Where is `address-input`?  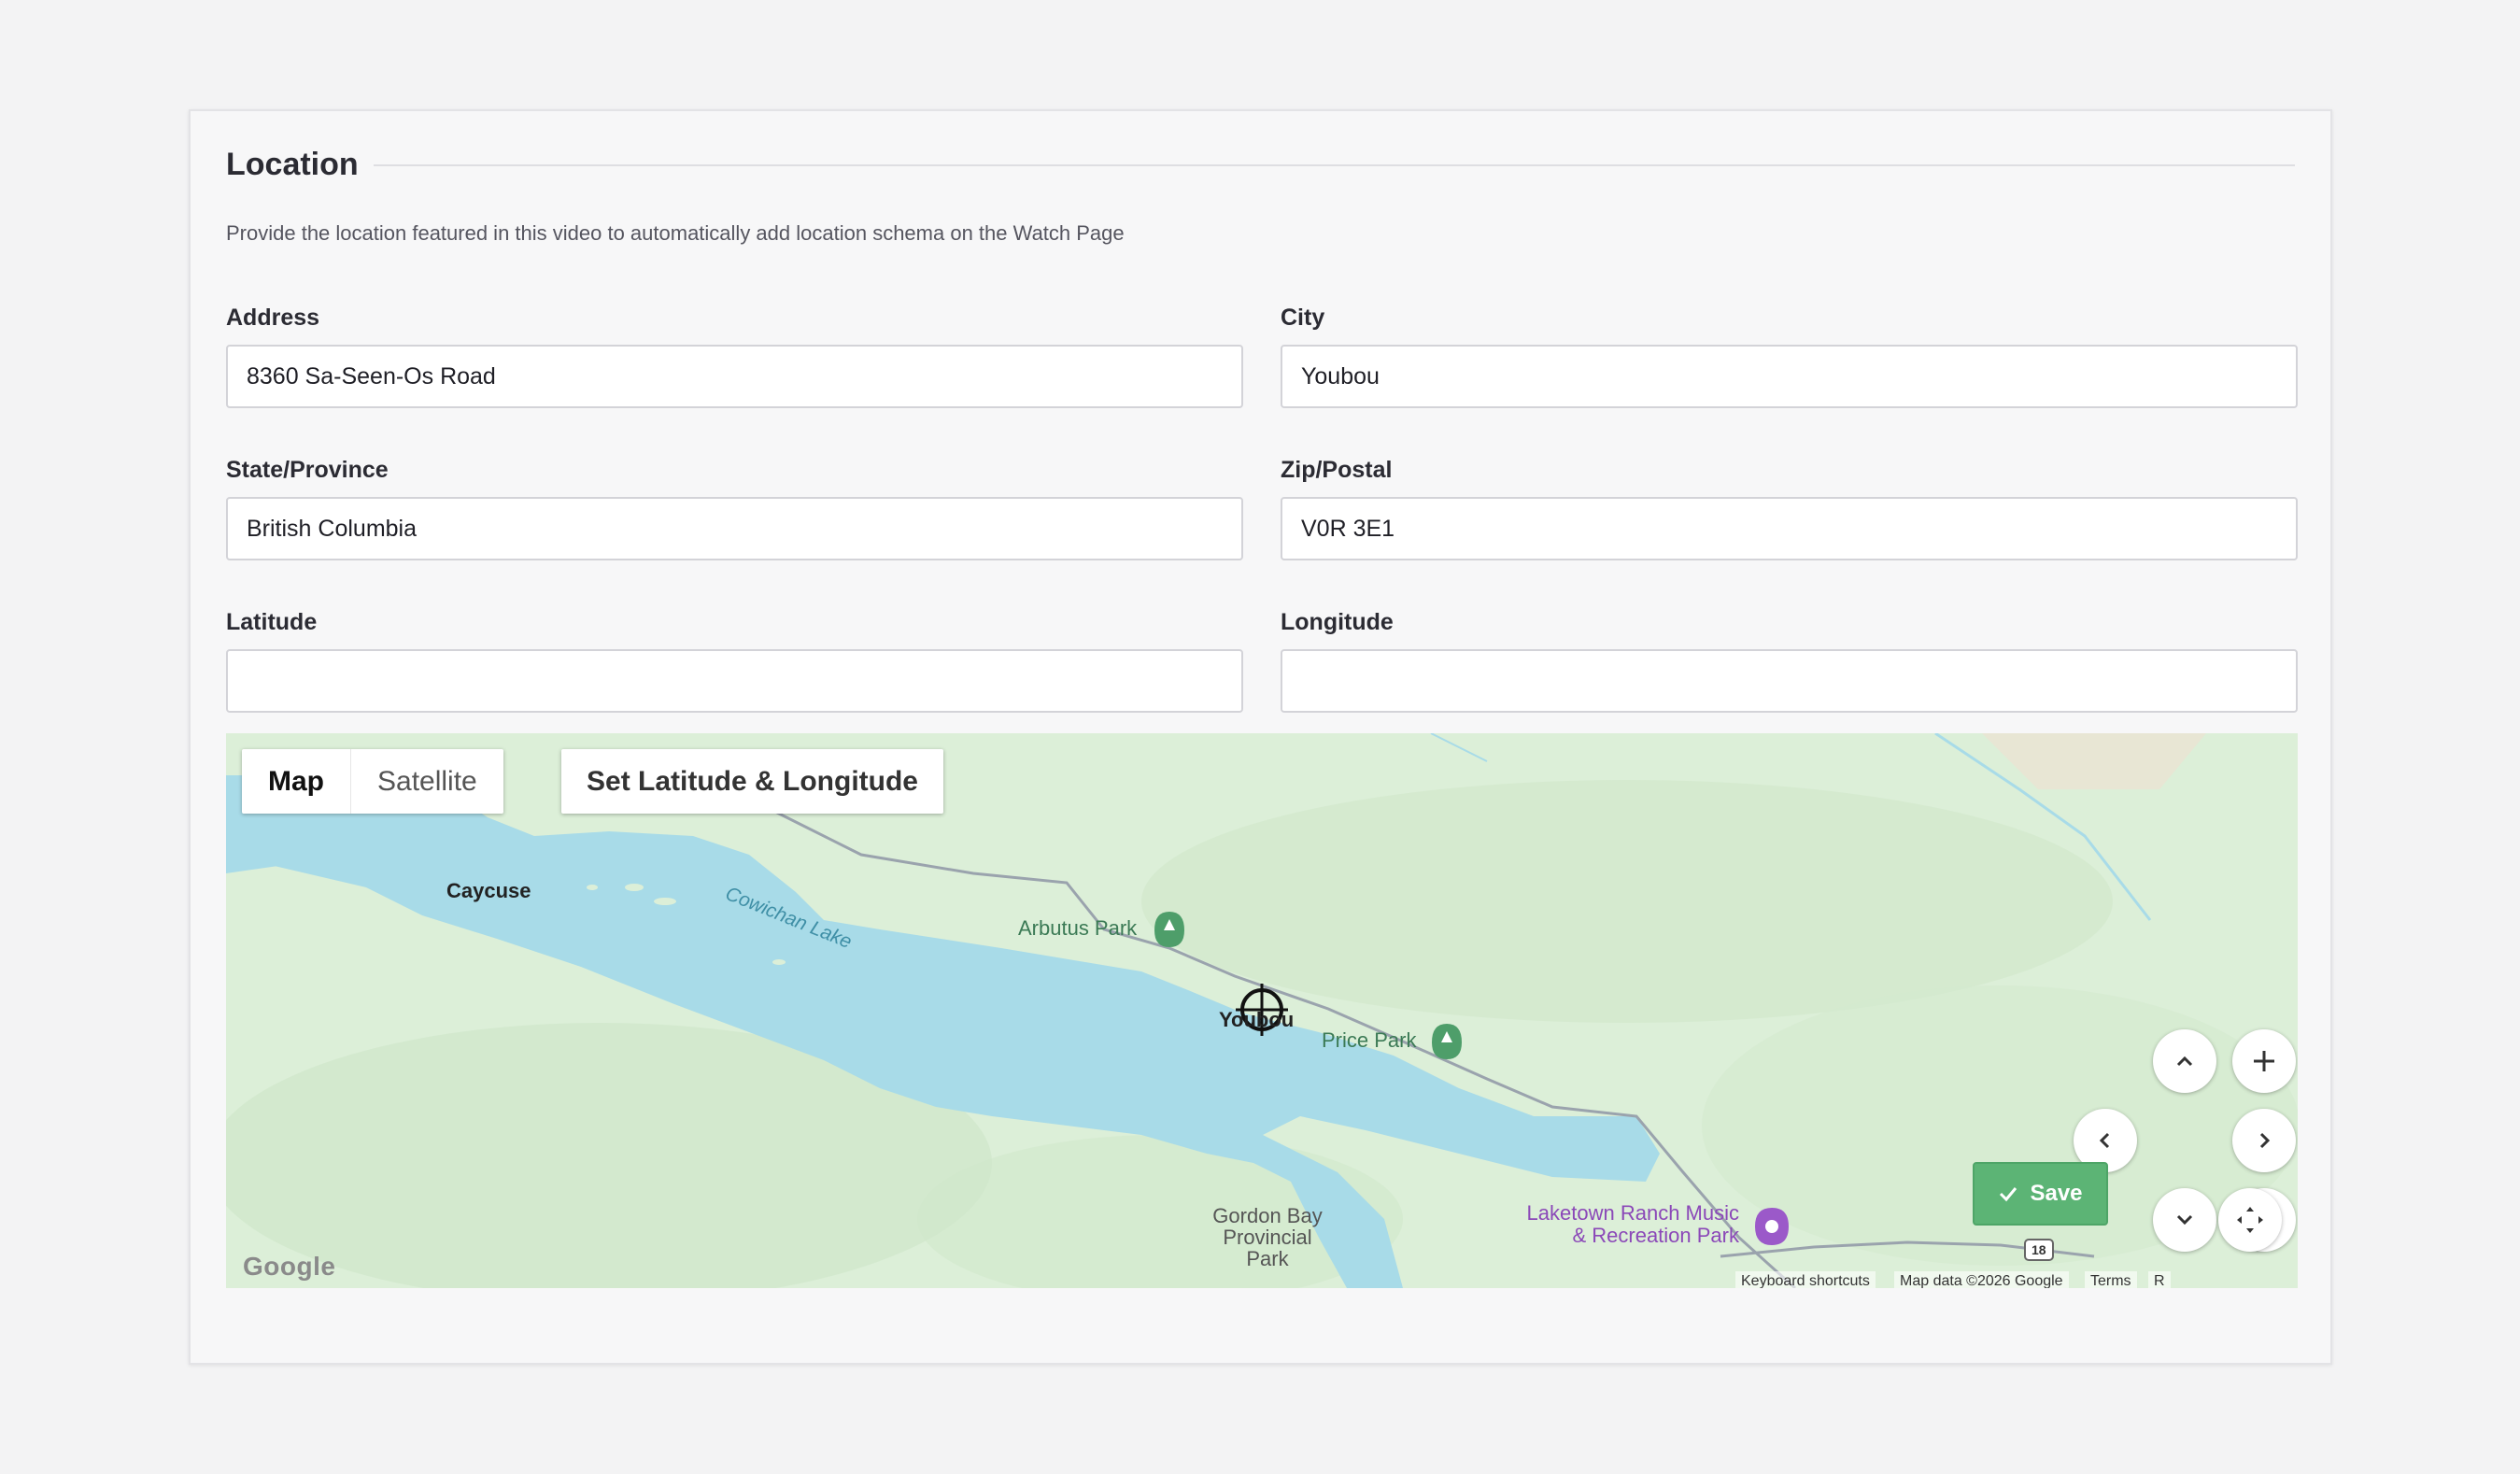 address-input is located at coordinates (734, 376).